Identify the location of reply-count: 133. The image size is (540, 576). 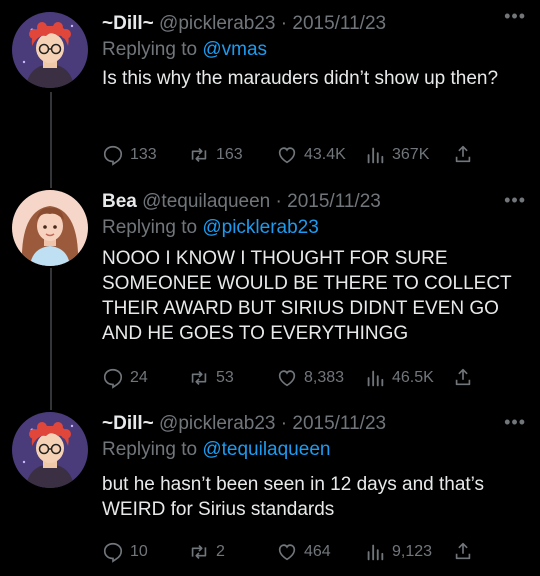
(143, 154).